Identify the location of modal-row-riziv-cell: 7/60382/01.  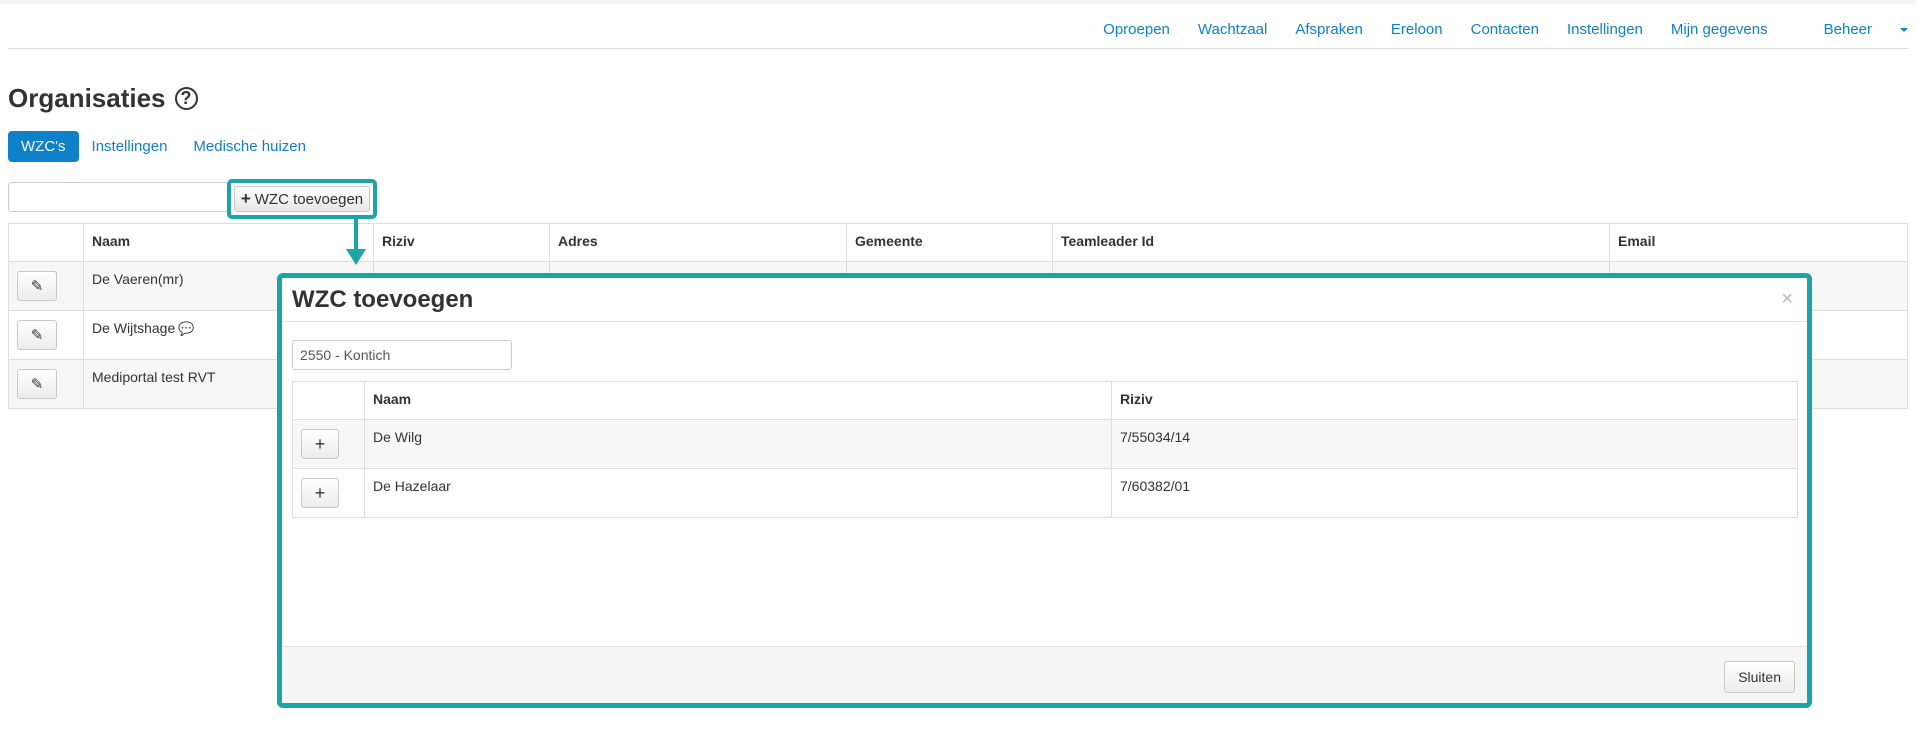
(1454, 493).